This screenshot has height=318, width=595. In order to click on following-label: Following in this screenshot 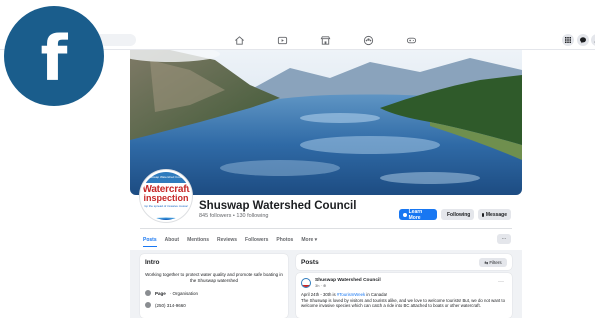, I will do `click(459, 214)`.